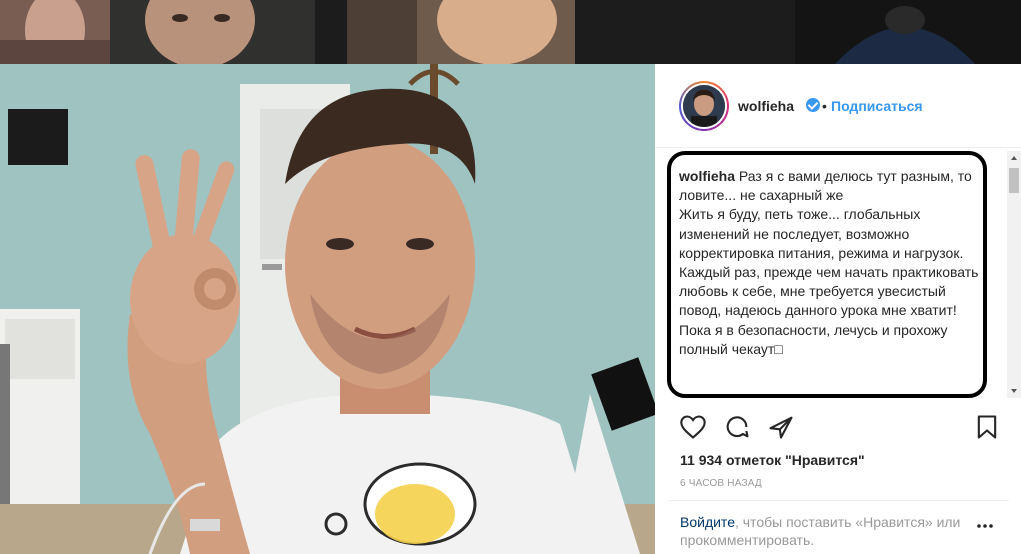  I want to click on likes-count: 11 934 отметок "Нравится", so click(772, 460).